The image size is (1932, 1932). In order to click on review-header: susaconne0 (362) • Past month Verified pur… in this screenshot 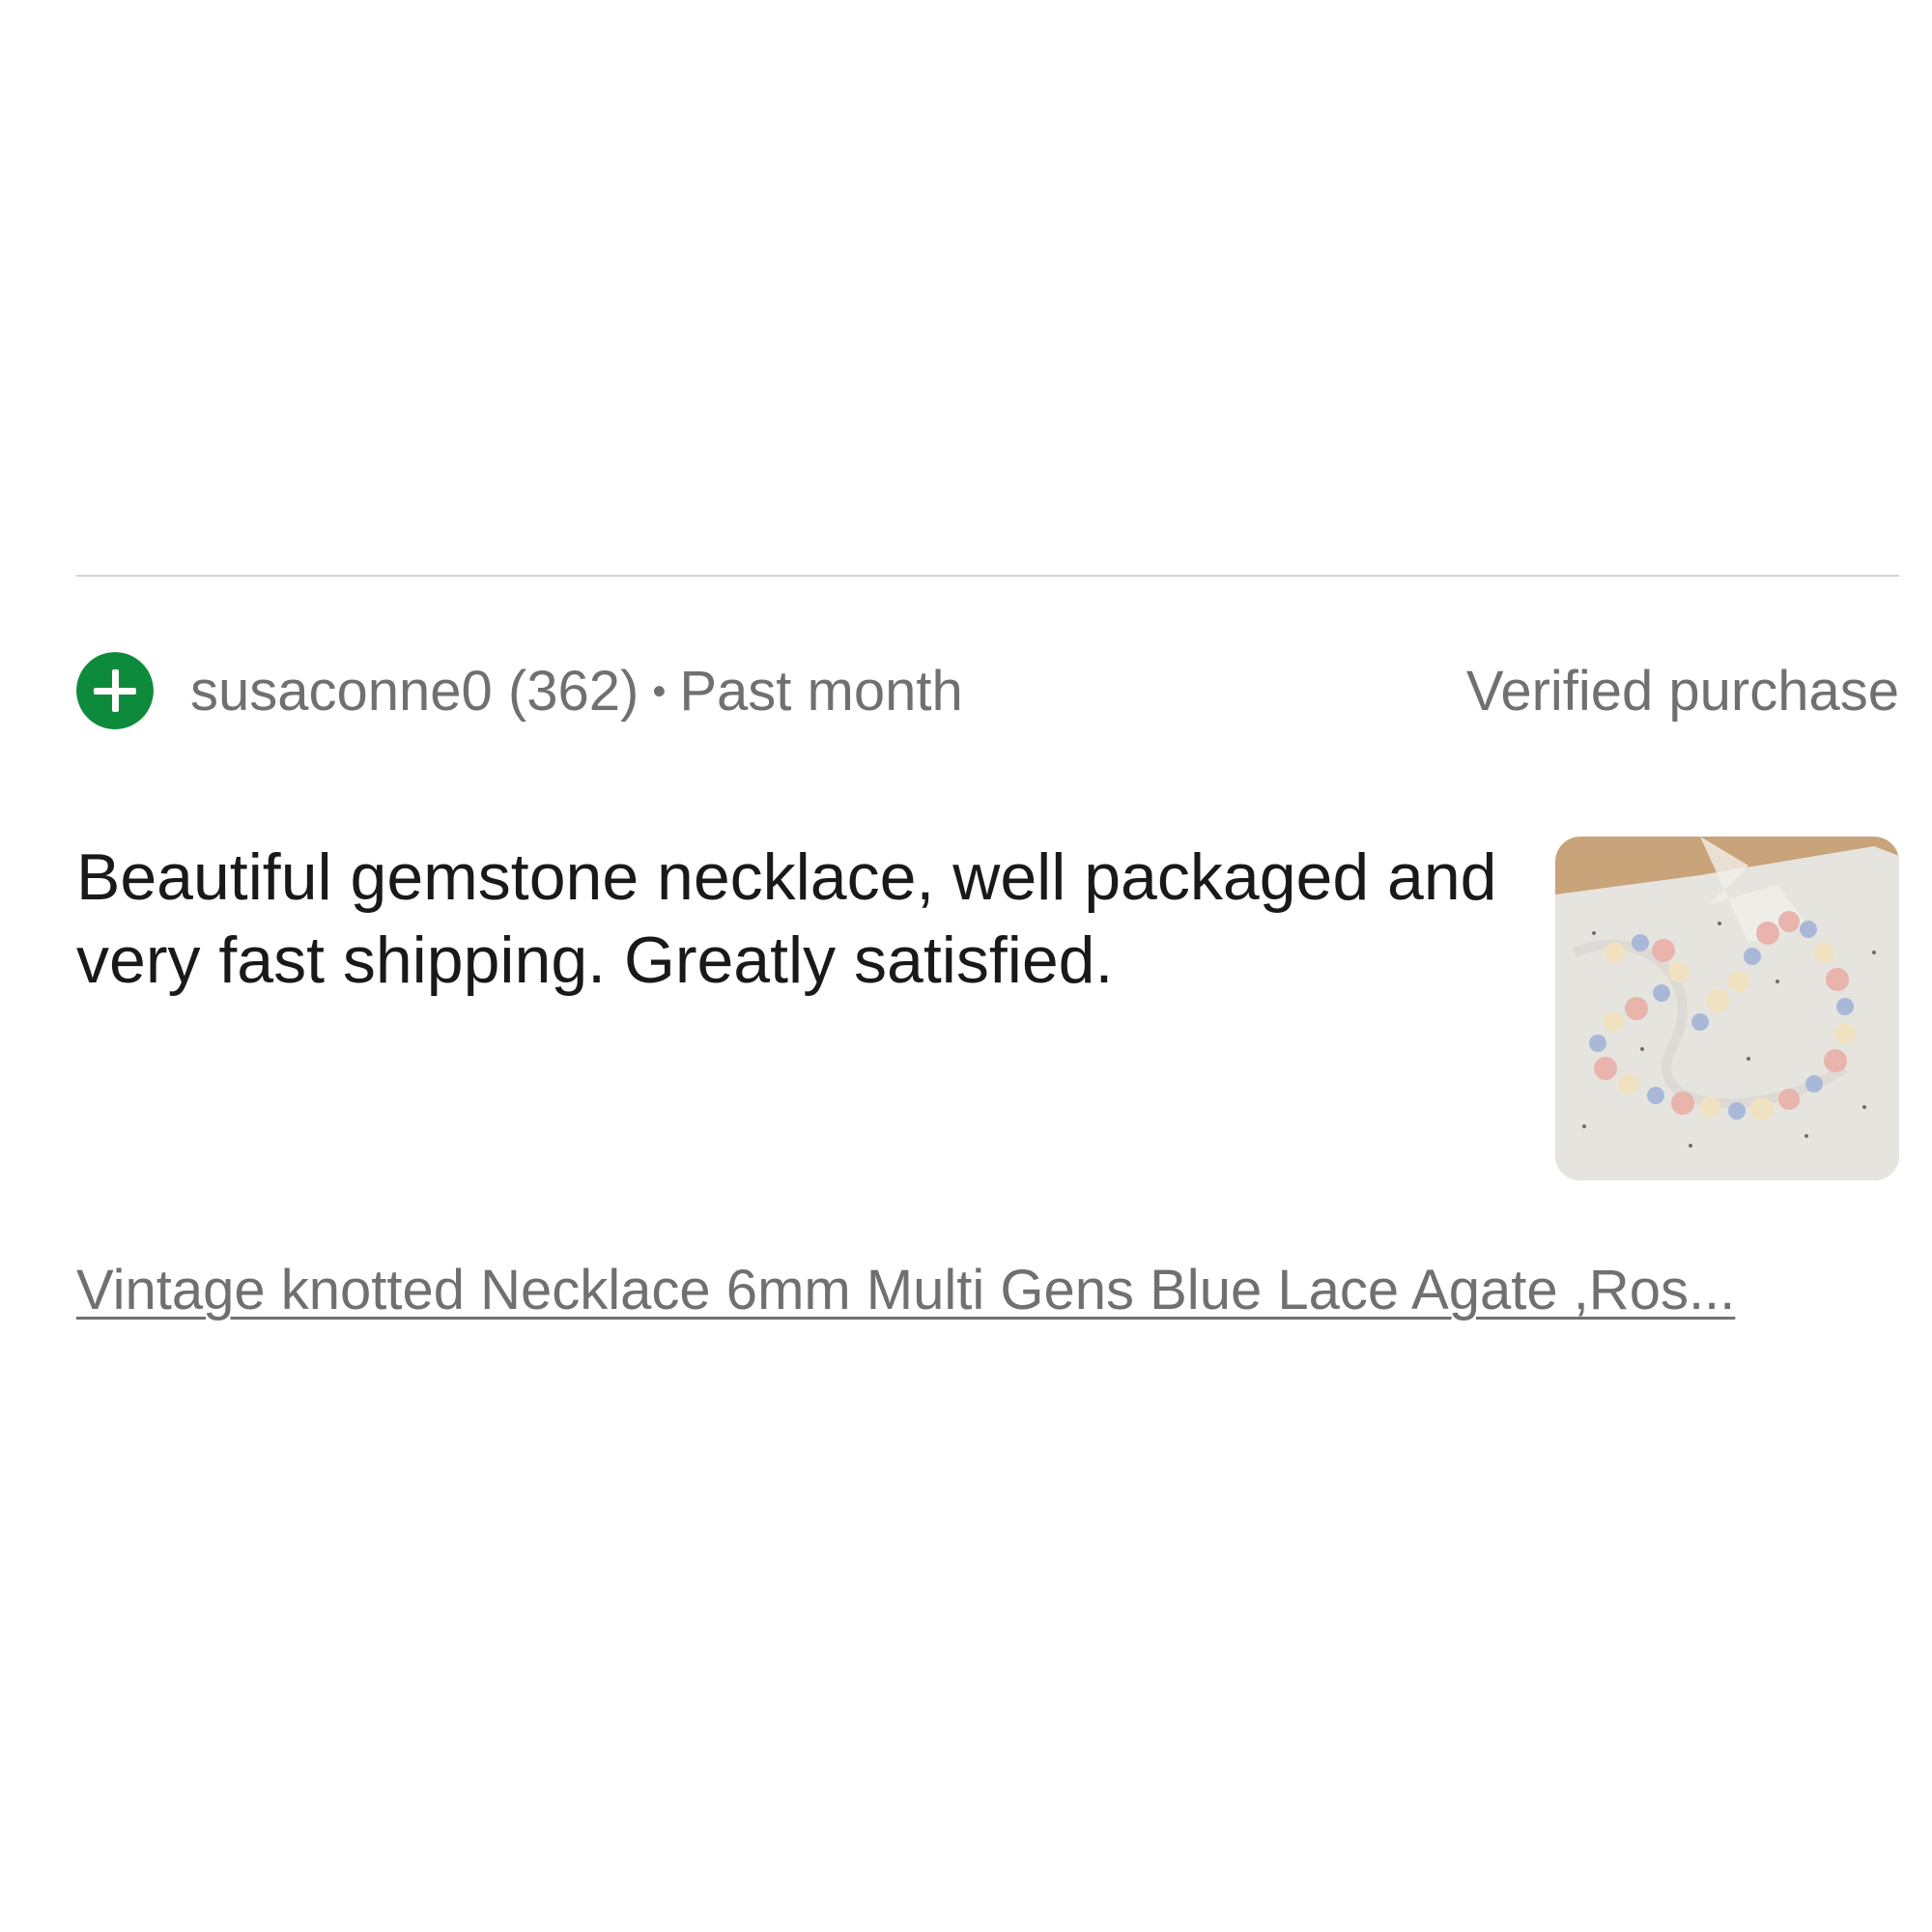, I will do `click(987, 691)`.